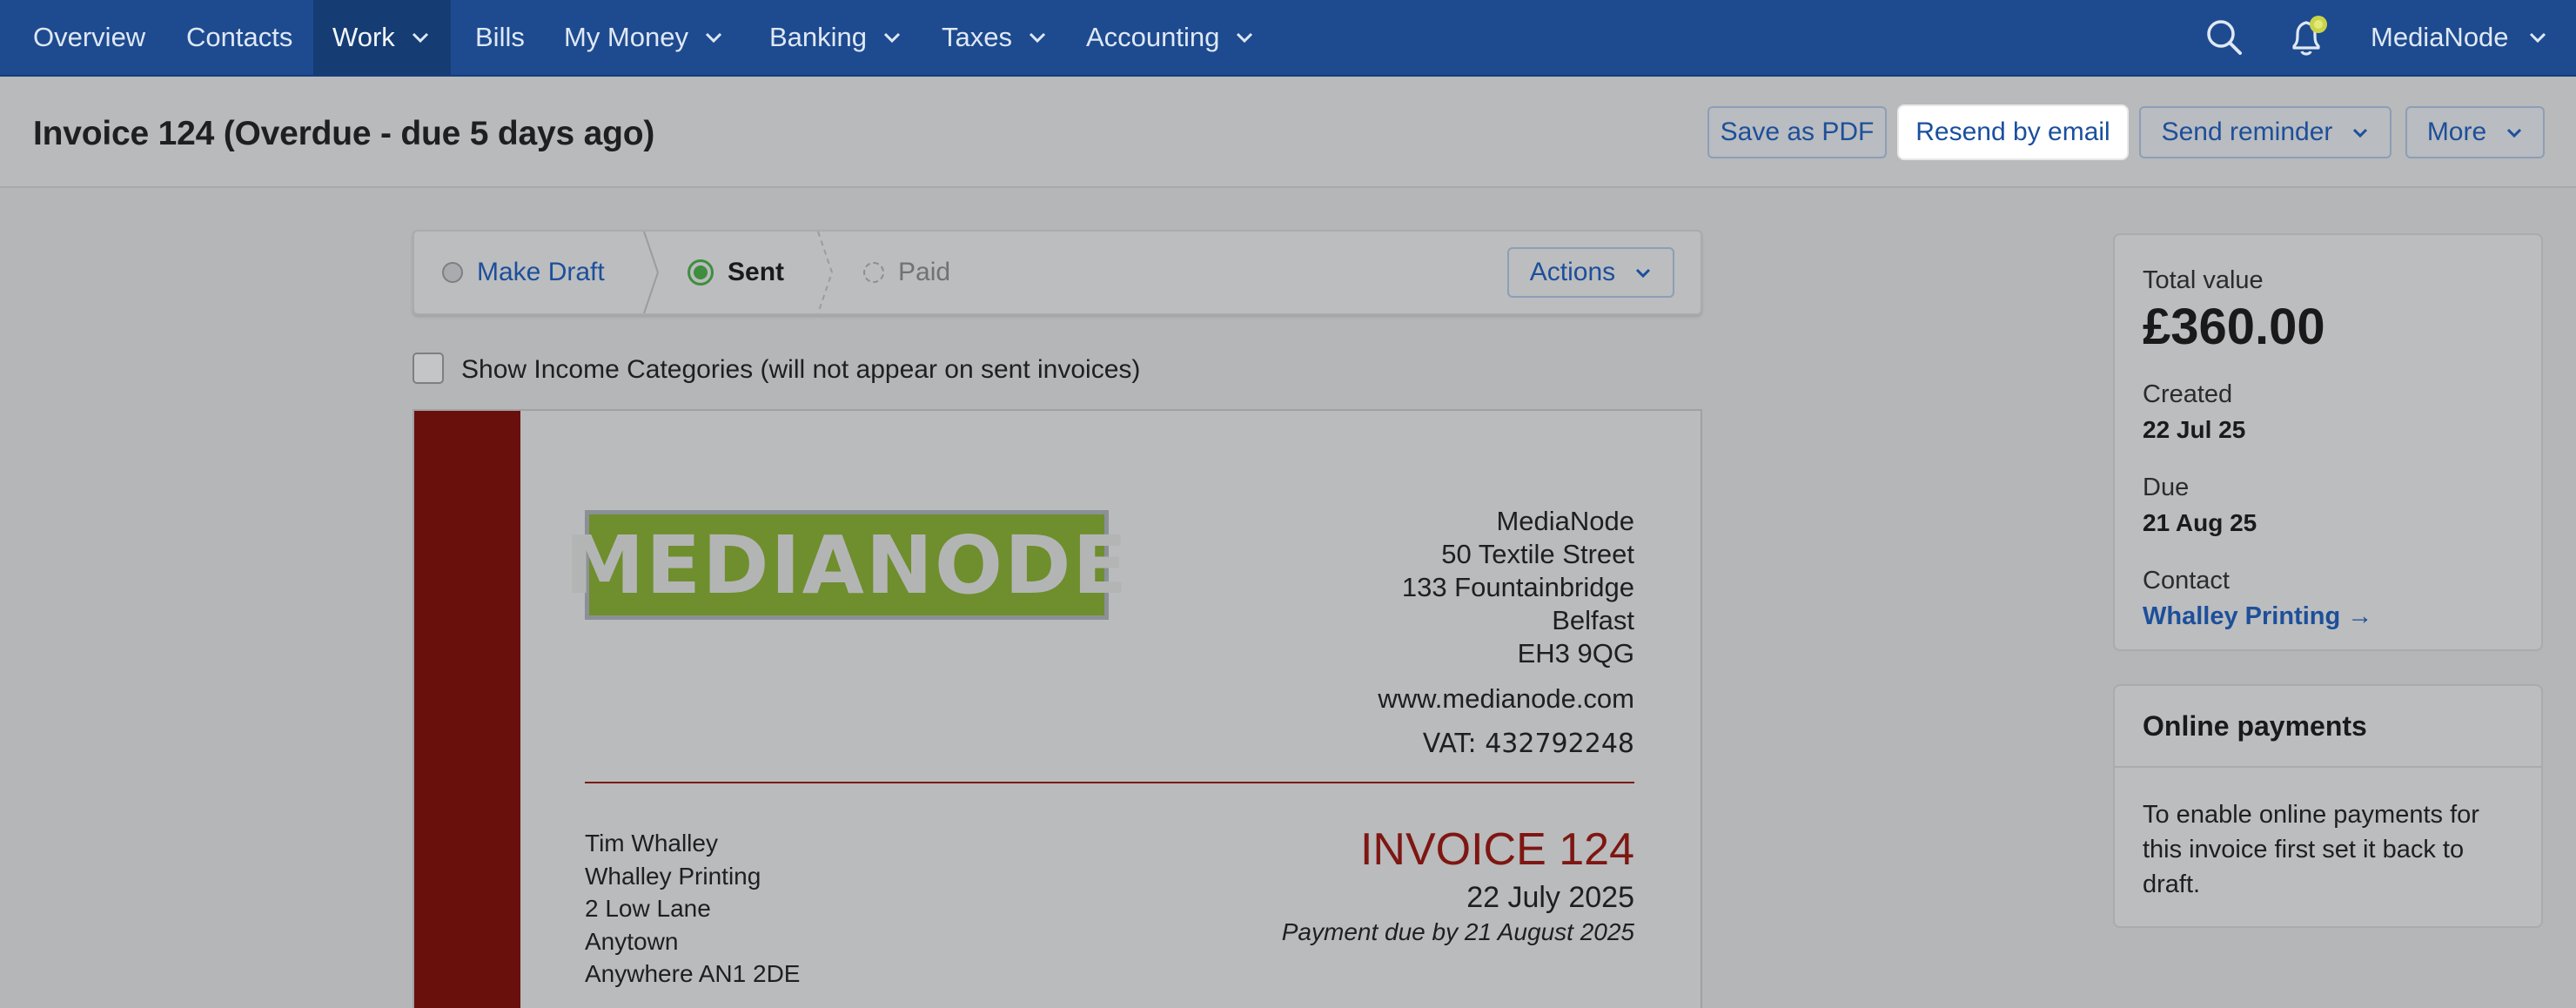  I want to click on nav-accounting: Accounting, so click(1170, 37).